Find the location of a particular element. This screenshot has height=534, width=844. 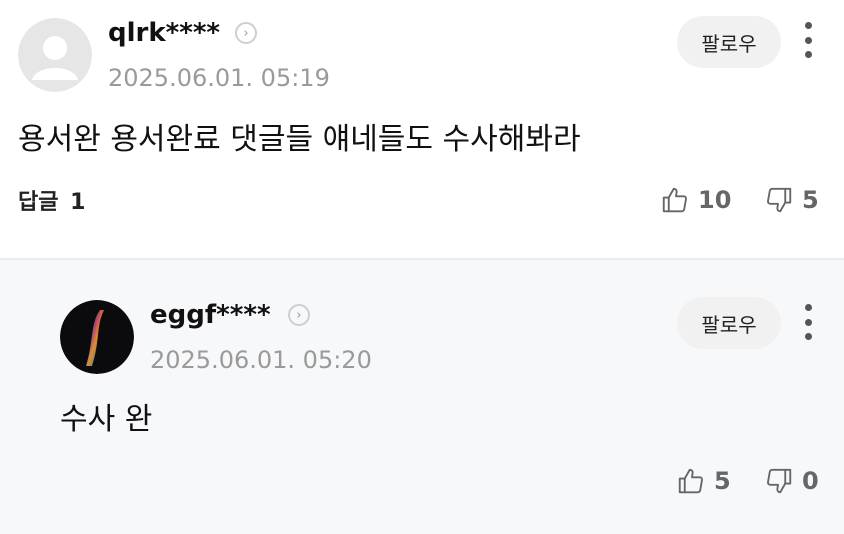

dislike-button: 5 is located at coordinates (791, 200).